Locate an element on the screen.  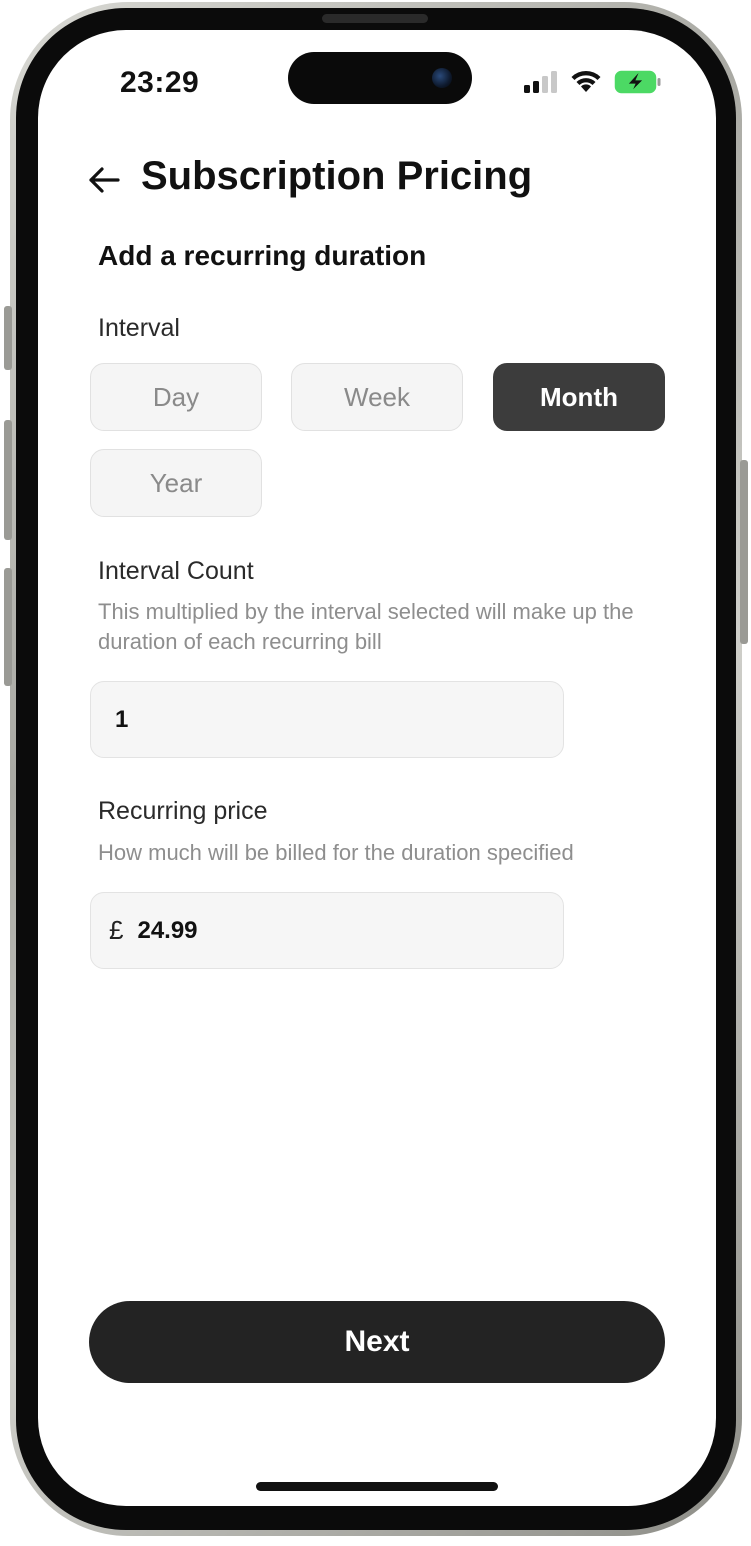
section-title: Add a recurring duration is located at coordinates (262, 255).